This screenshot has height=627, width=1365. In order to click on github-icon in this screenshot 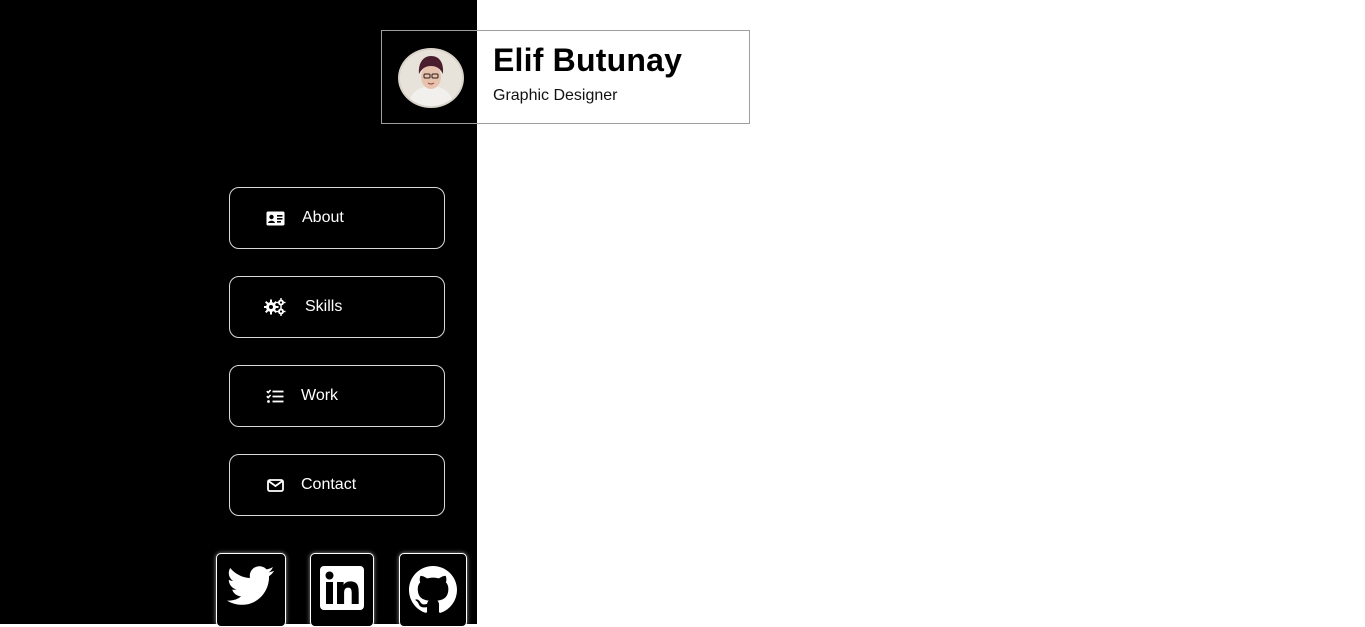, I will do `click(433, 592)`.